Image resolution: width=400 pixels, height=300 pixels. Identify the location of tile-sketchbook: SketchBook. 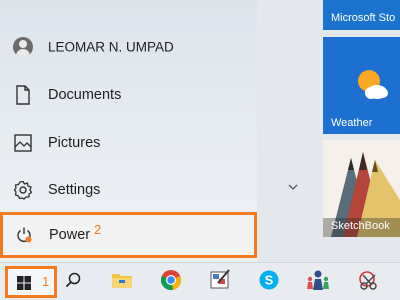
(361, 188).